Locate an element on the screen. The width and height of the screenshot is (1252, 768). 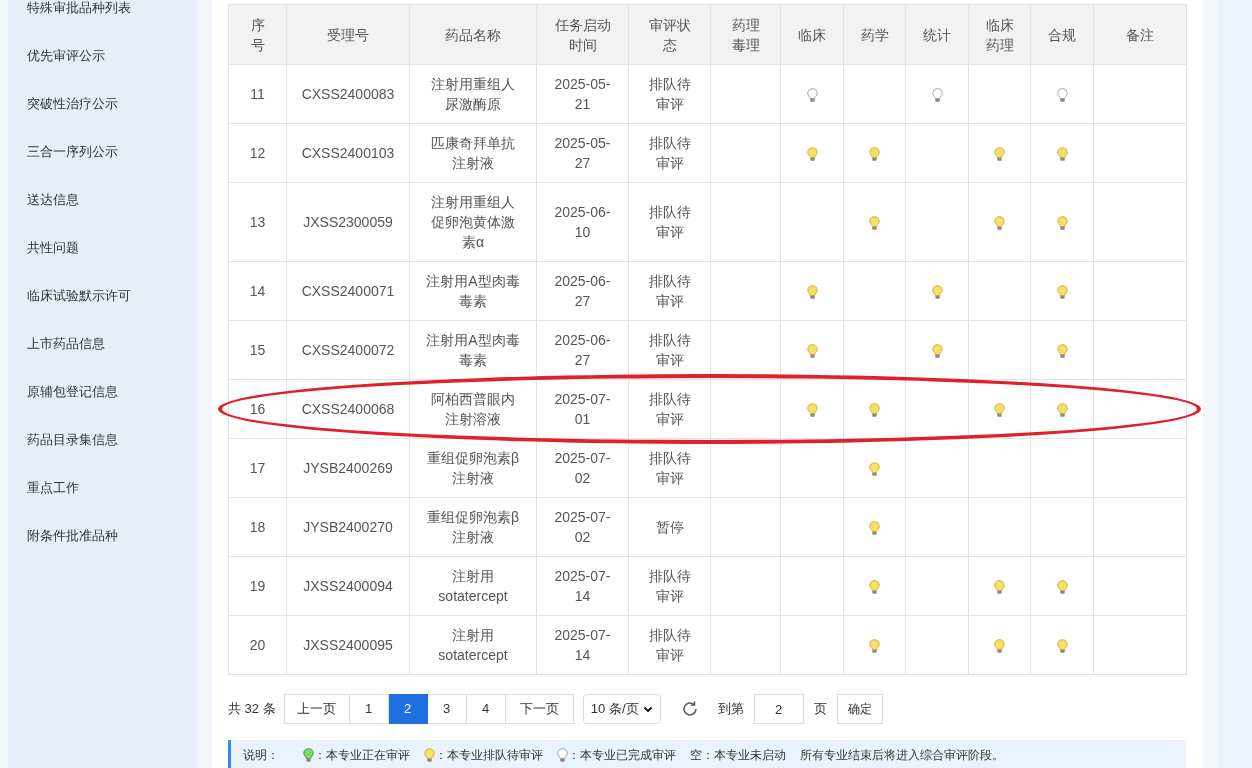
legend-text: 空：本专业未启动 is located at coordinates (738, 755).